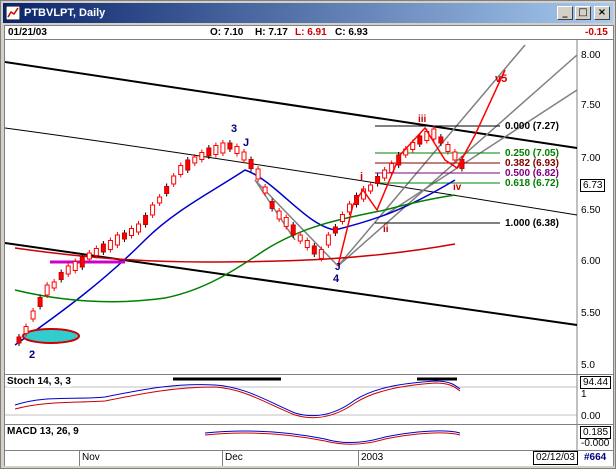 Image resolution: width=616 pixels, height=469 pixels. What do you see at coordinates (13, 13) in the screenshot?
I see `chart-app-icon` at bounding box center [13, 13].